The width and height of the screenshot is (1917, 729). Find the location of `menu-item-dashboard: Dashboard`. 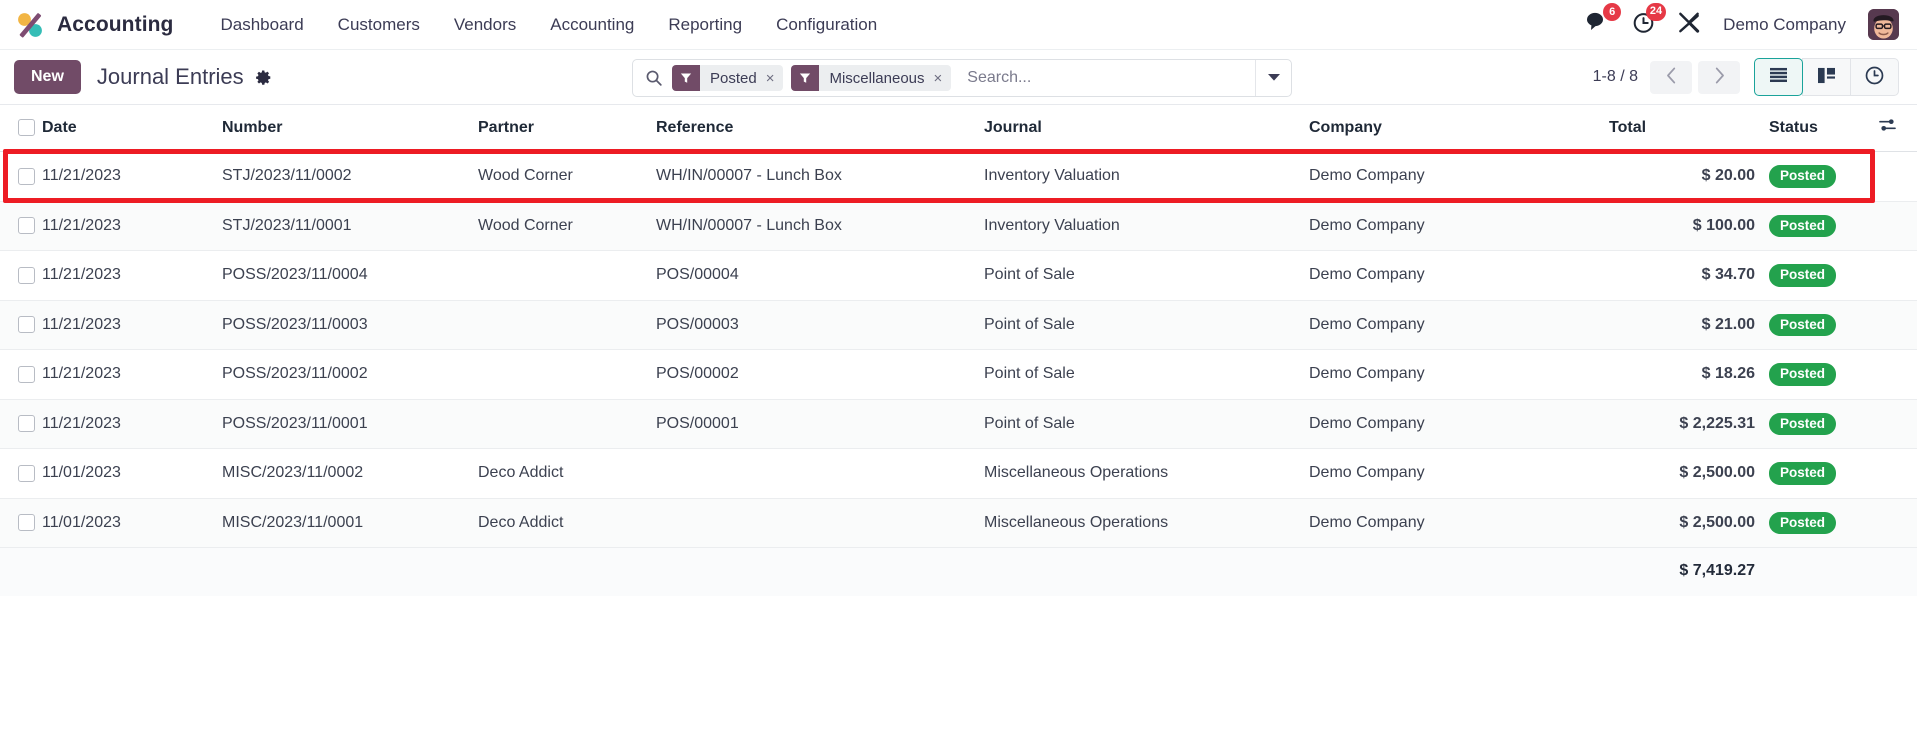

menu-item-dashboard: Dashboard is located at coordinates (262, 25).